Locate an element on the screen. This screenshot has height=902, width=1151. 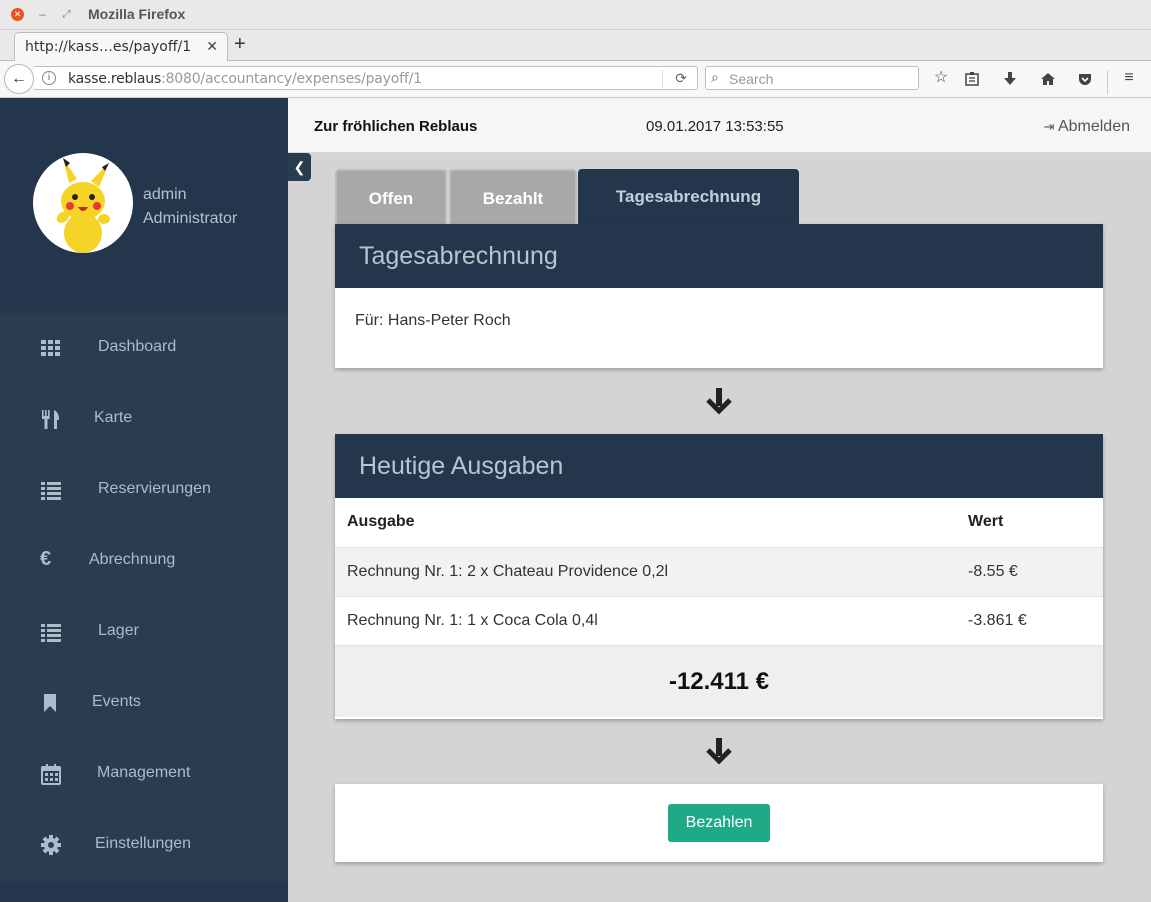
user-name: admin is located at coordinates (165, 194).